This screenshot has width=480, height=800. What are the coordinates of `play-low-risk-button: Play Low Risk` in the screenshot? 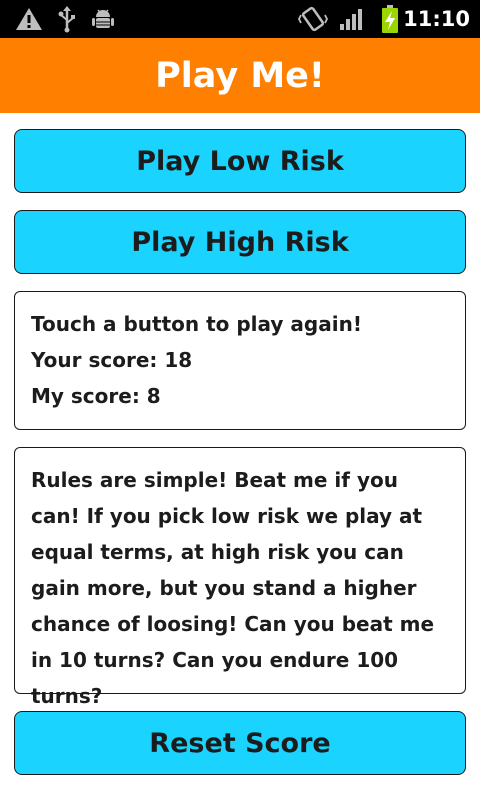 It's located at (240, 161).